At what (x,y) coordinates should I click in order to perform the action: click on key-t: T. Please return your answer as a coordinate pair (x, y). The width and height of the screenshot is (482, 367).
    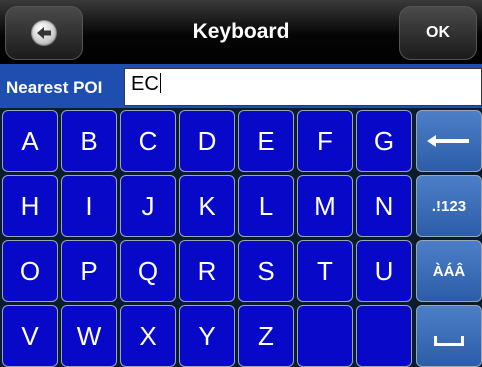
    Looking at the image, I should click on (325, 271).